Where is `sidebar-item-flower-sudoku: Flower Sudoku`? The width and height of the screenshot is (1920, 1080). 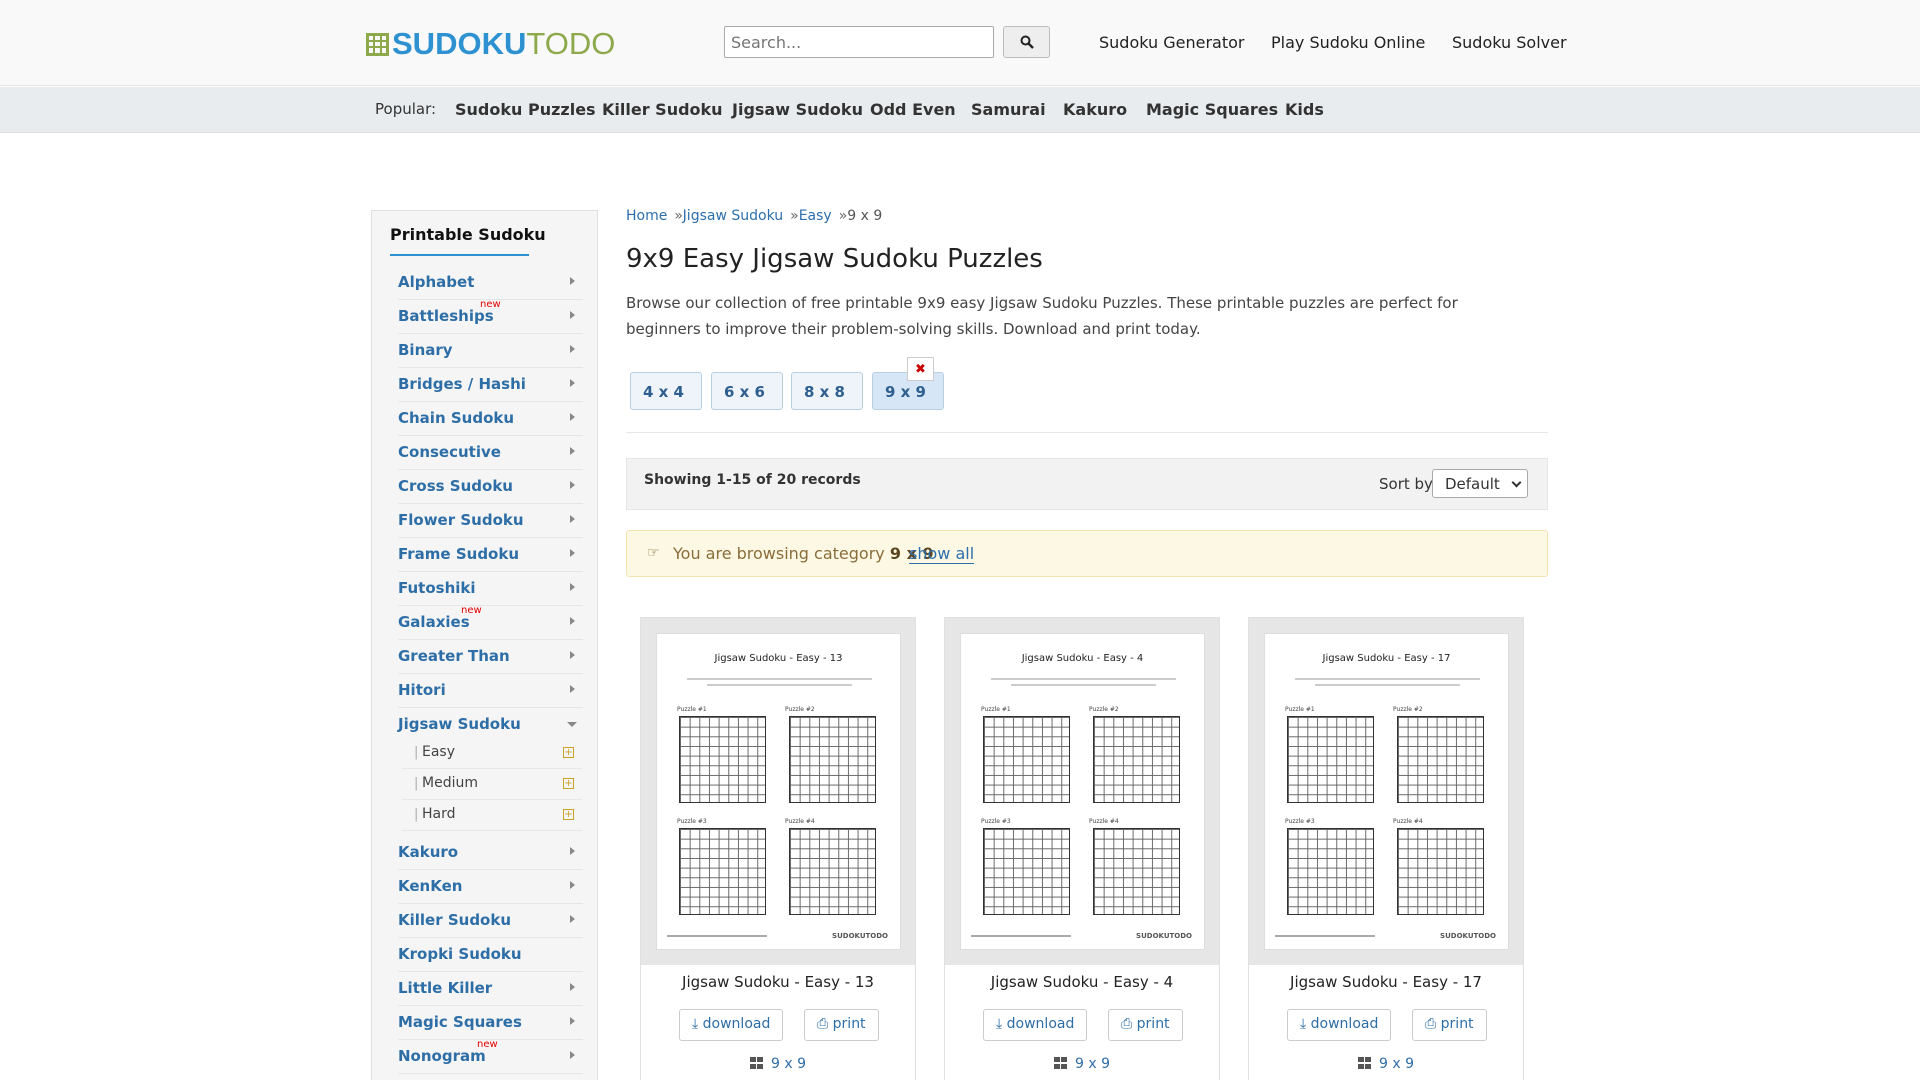 sidebar-item-flower-sudoku: Flower Sudoku is located at coordinates (490, 521).